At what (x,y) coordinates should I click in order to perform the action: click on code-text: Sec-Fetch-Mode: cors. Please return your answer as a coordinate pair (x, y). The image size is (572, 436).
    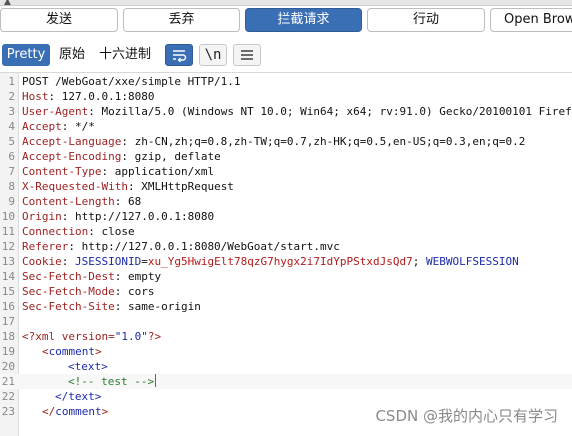
    Looking at the image, I should click on (88, 291).